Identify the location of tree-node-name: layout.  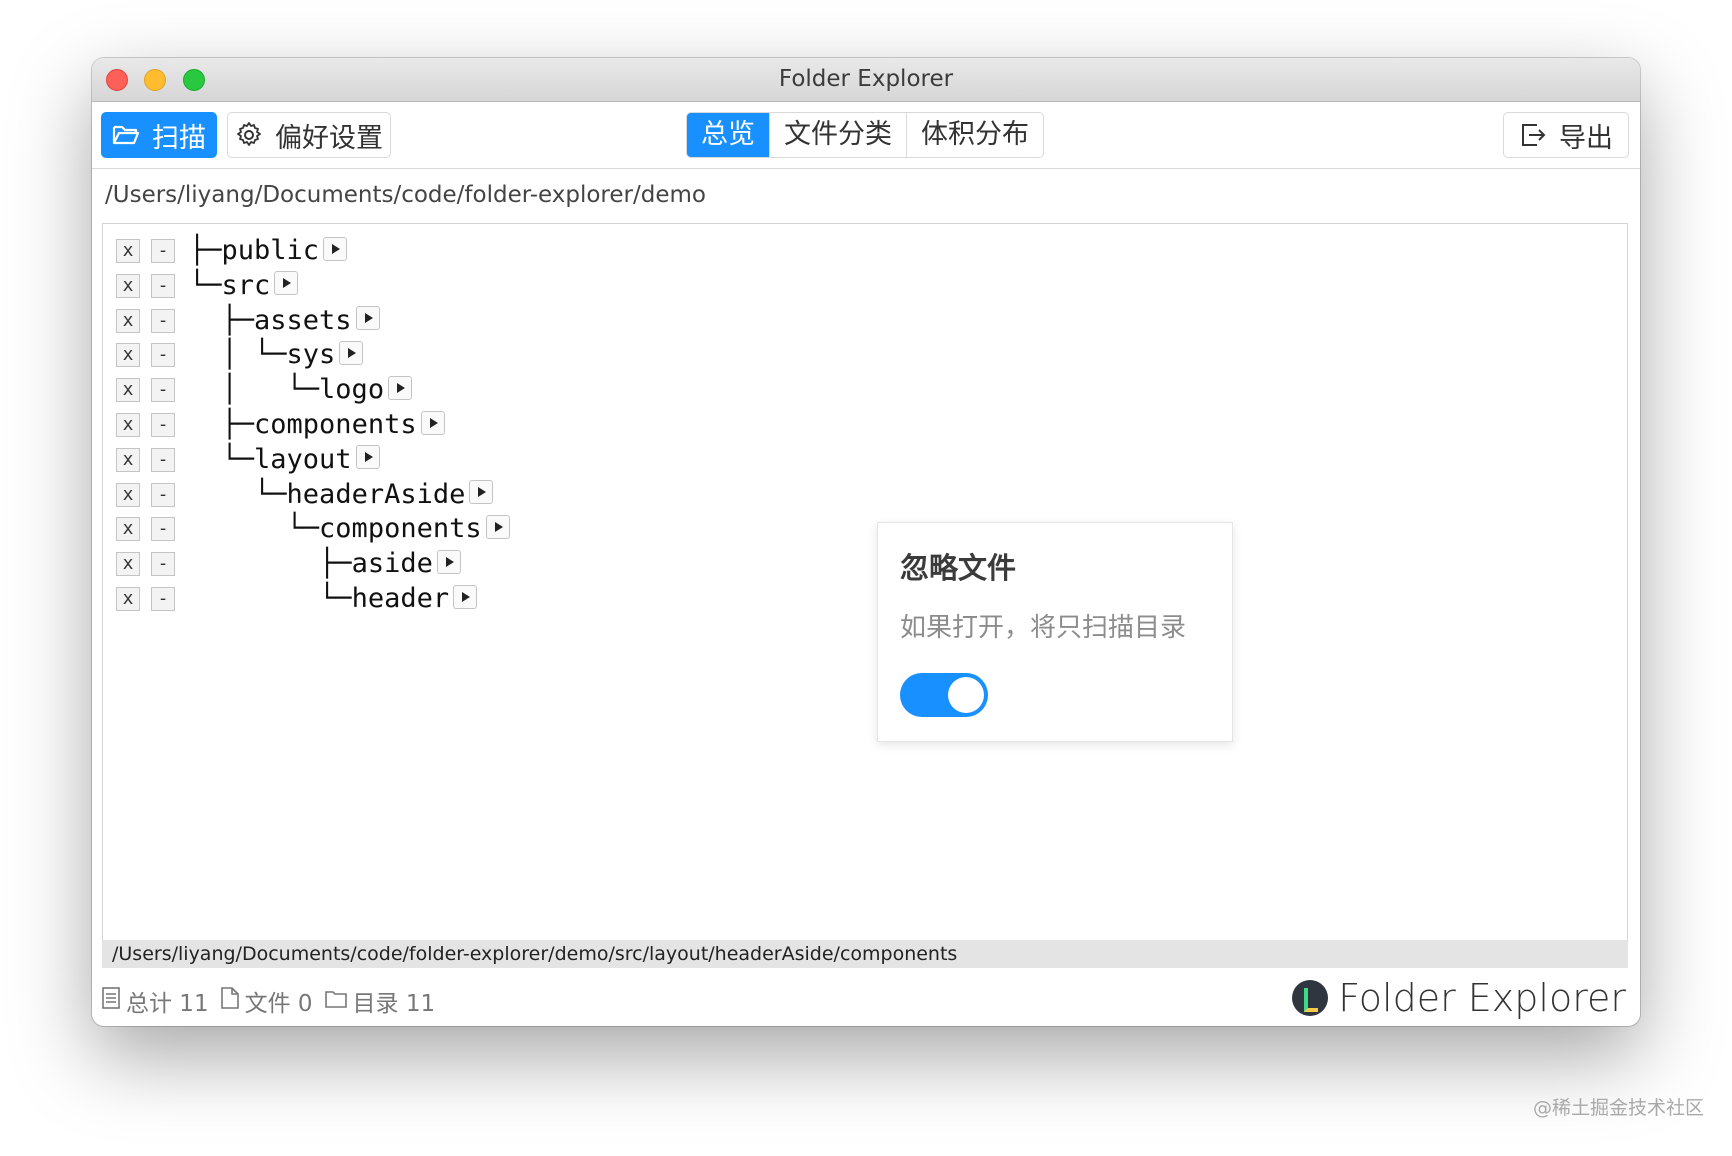
(303, 459).